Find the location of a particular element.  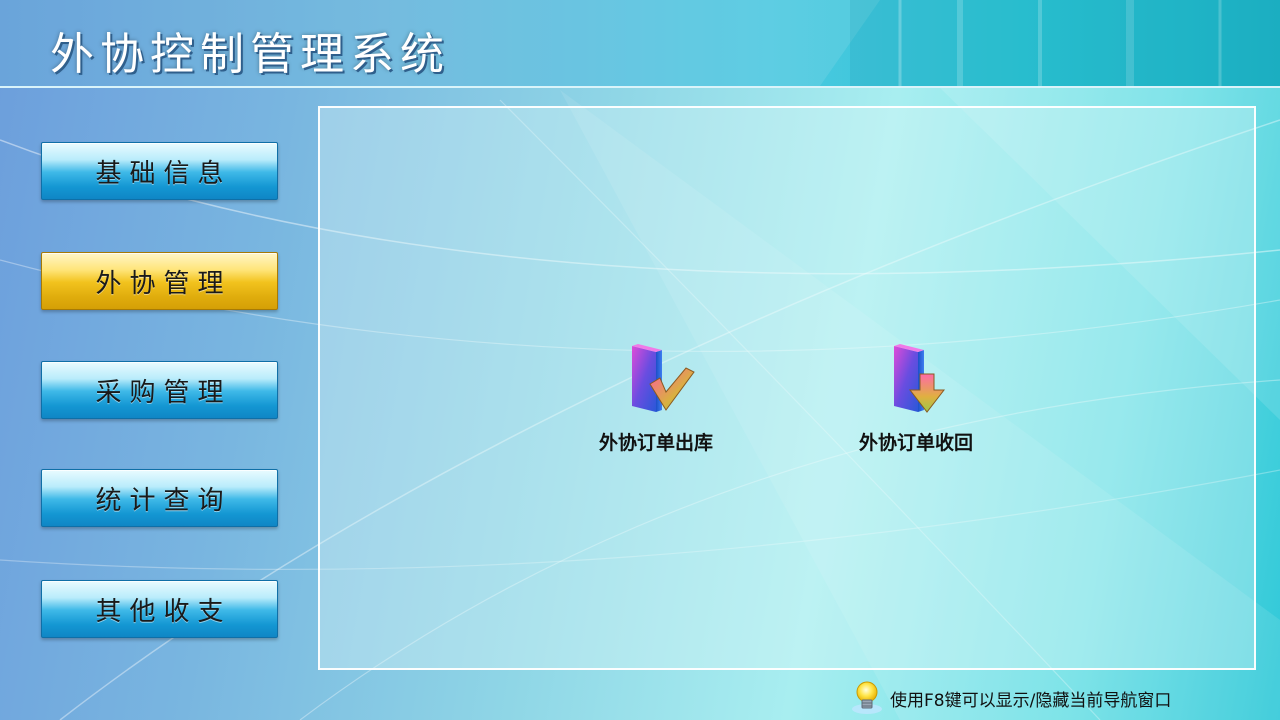

function-label: 外协订单收回 is located at coordinates (915, 443).